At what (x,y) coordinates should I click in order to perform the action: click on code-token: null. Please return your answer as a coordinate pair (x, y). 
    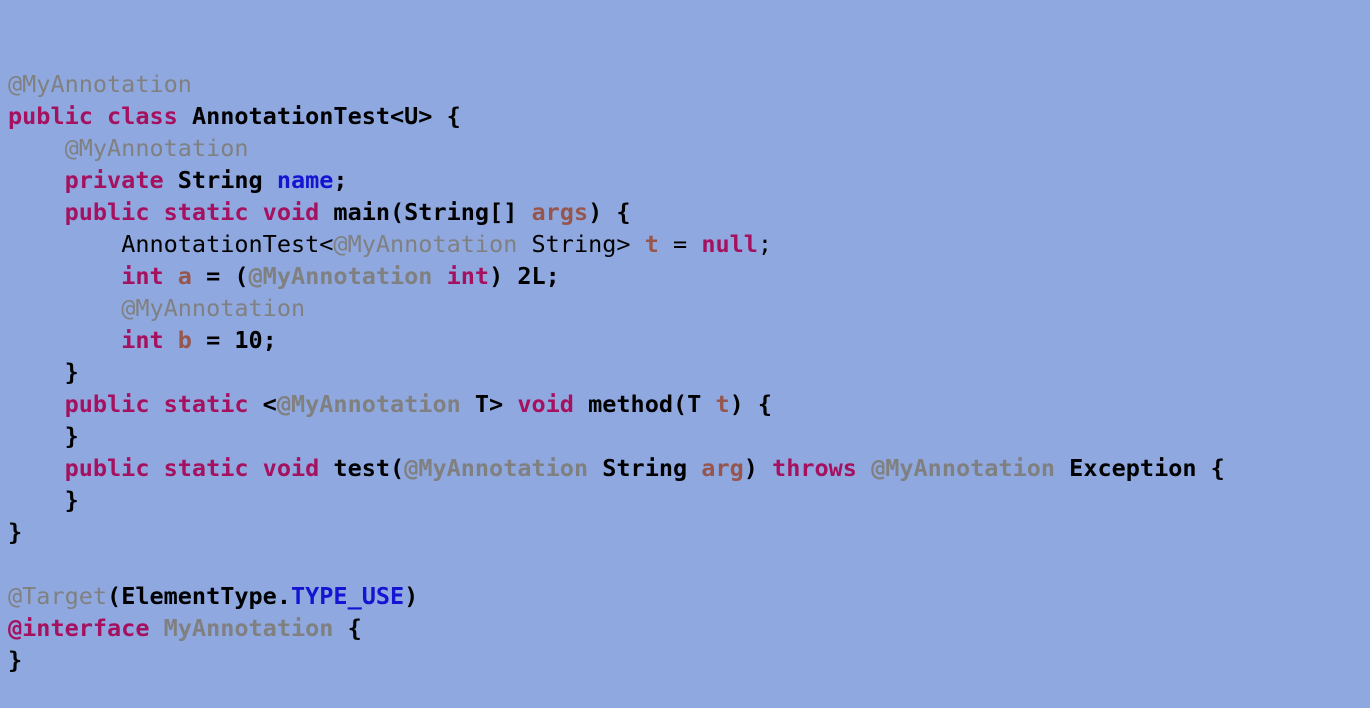
    Looking at the image, I should click on (729, 244).